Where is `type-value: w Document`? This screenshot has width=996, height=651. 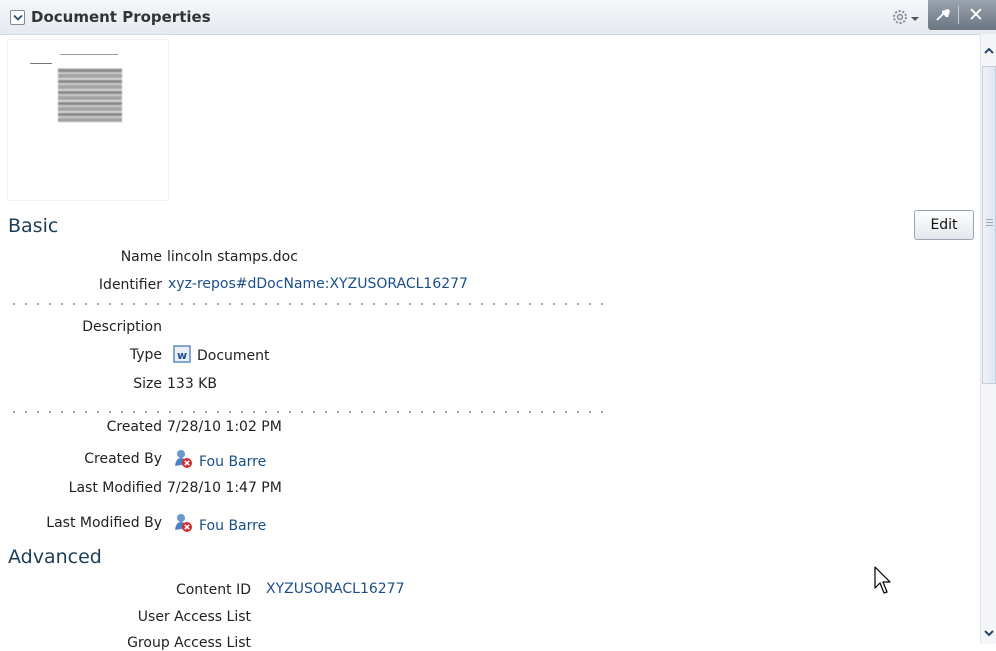
type-value: w Document is located at coordinates (221, 354).